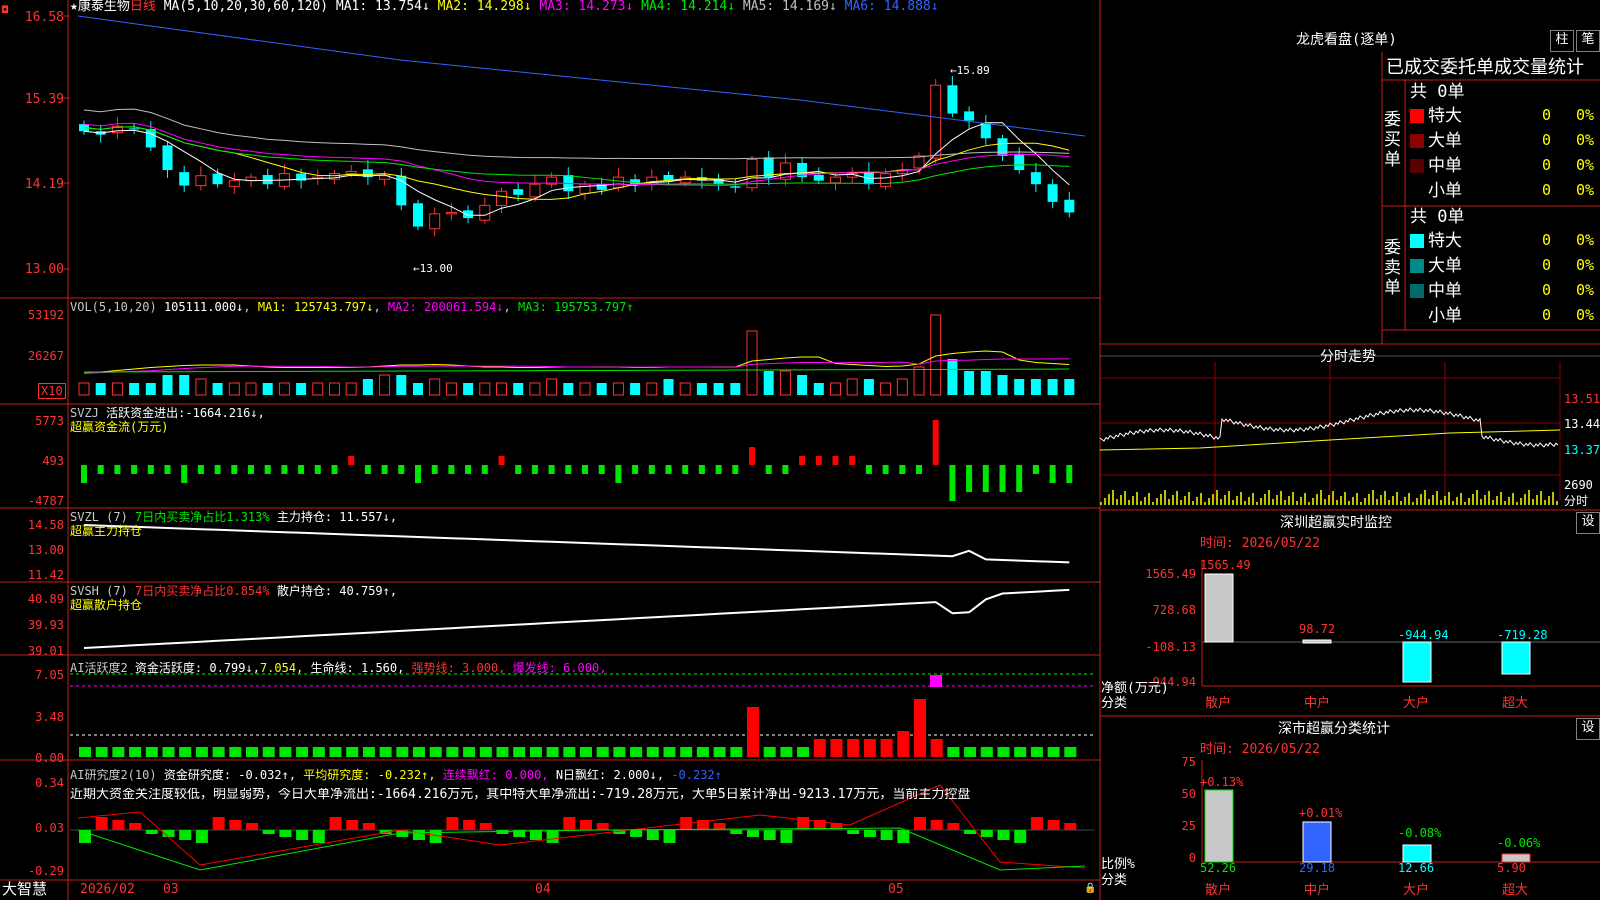 Image resolution: width=1600 pixels, height=900 pixels. I want to click on order-row-label: 小单, so click(1445, 316).